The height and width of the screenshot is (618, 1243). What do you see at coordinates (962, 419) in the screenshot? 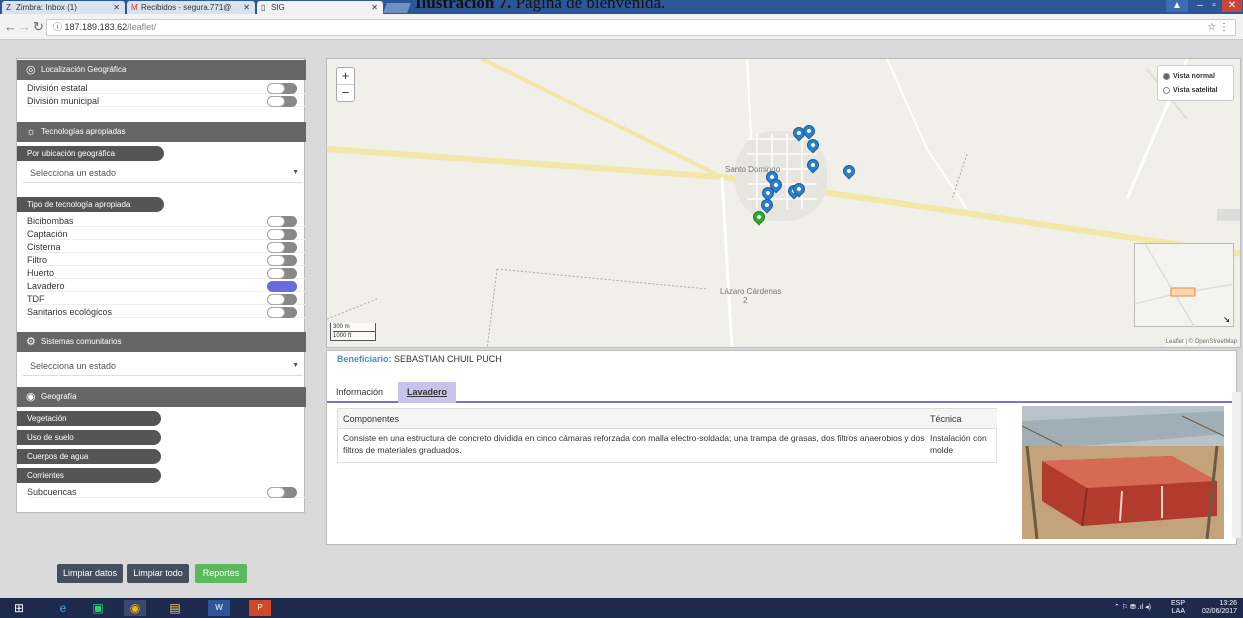
I see `table-header-tecnica: Técnica` at bounding box center [962, 419].